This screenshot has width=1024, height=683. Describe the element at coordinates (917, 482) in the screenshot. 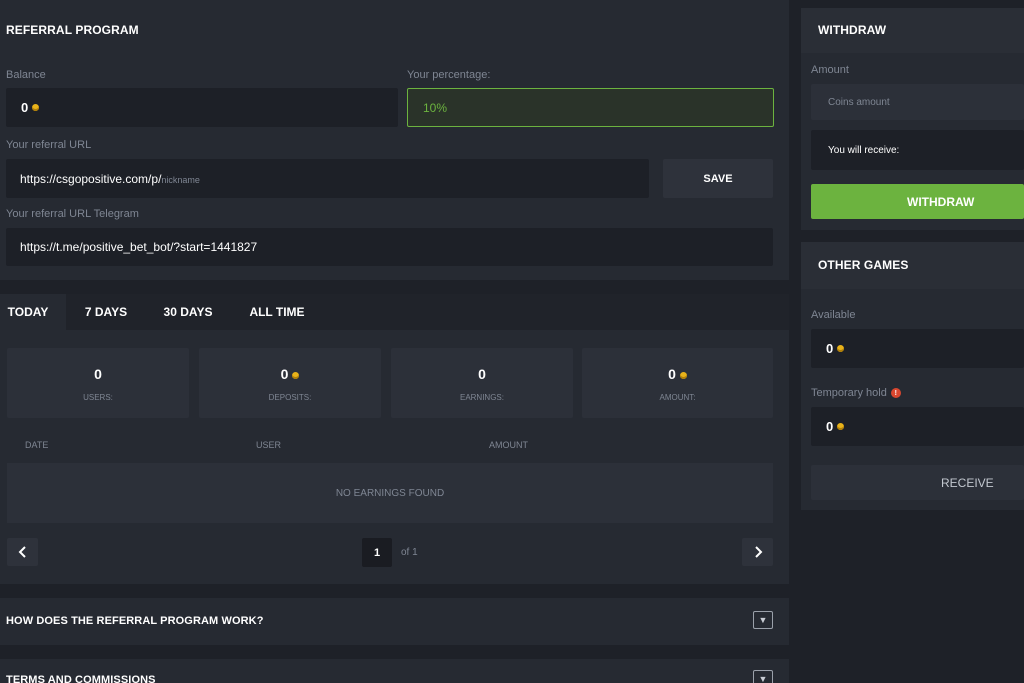

I see `receive-button: RECEIVE` at that location.